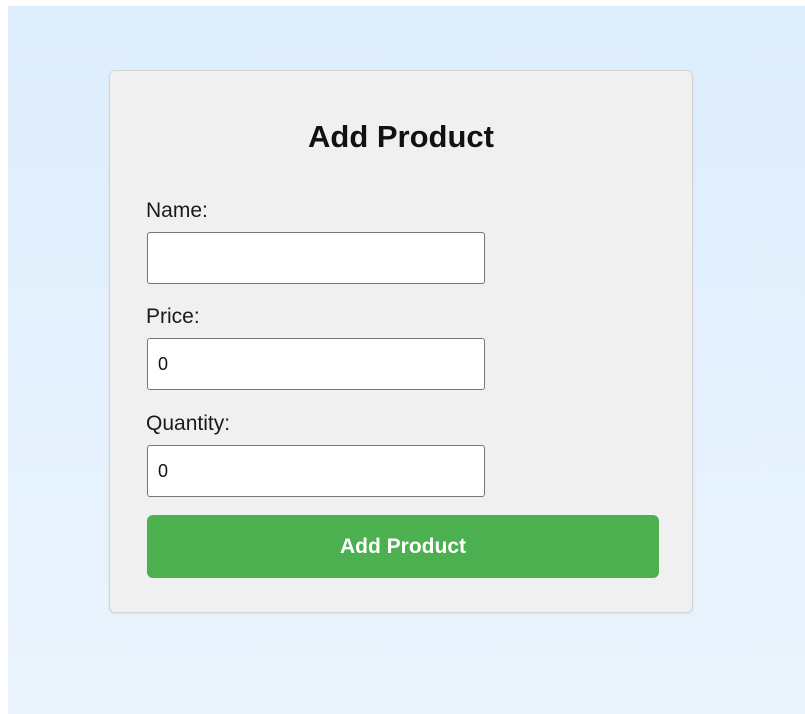  What do you see at coordinates (173, 316) in the screenshot?
I see `price-label: Price:` at bounding box center [173, 316].